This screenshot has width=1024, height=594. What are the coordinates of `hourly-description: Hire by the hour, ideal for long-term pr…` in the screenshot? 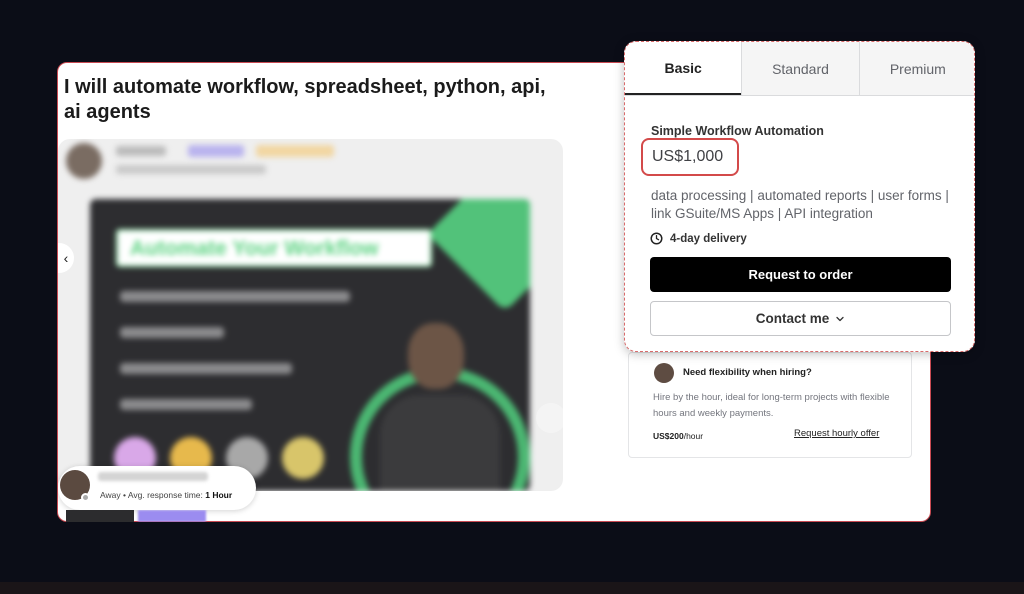 It's located at (771, 405).